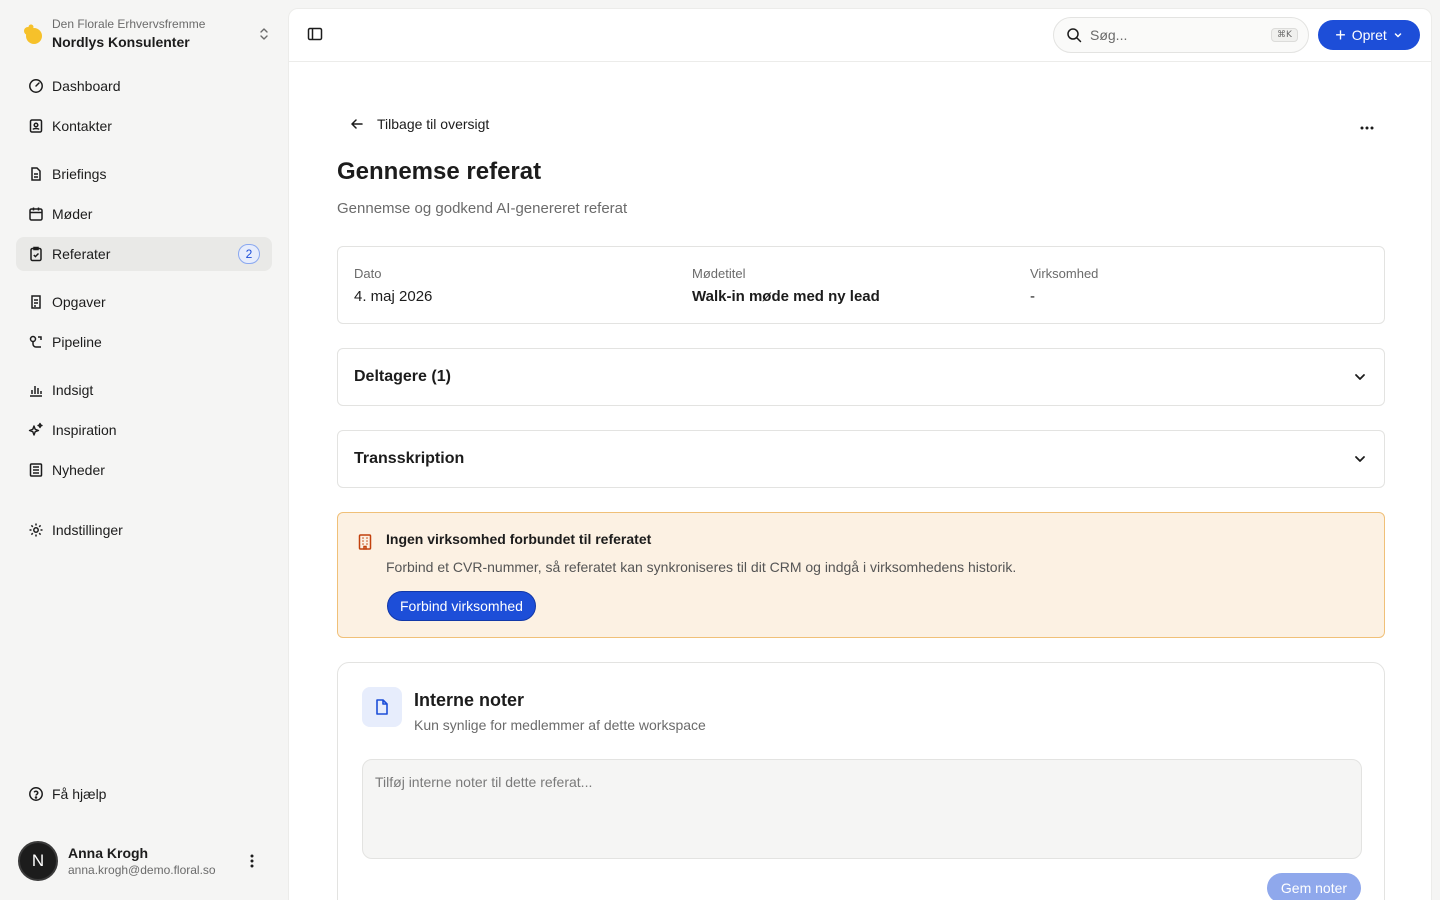  What do you see at coordinates (1199, 285) in the screenshot?
I see `meta-company: Virksomhed -` at bounding box center [1199, 285].